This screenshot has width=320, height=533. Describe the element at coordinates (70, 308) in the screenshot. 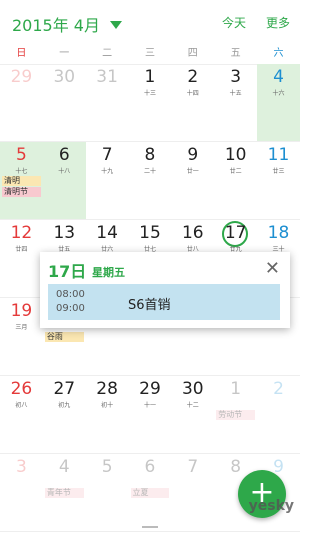

I see `event-end-time: 09:00` at that location.